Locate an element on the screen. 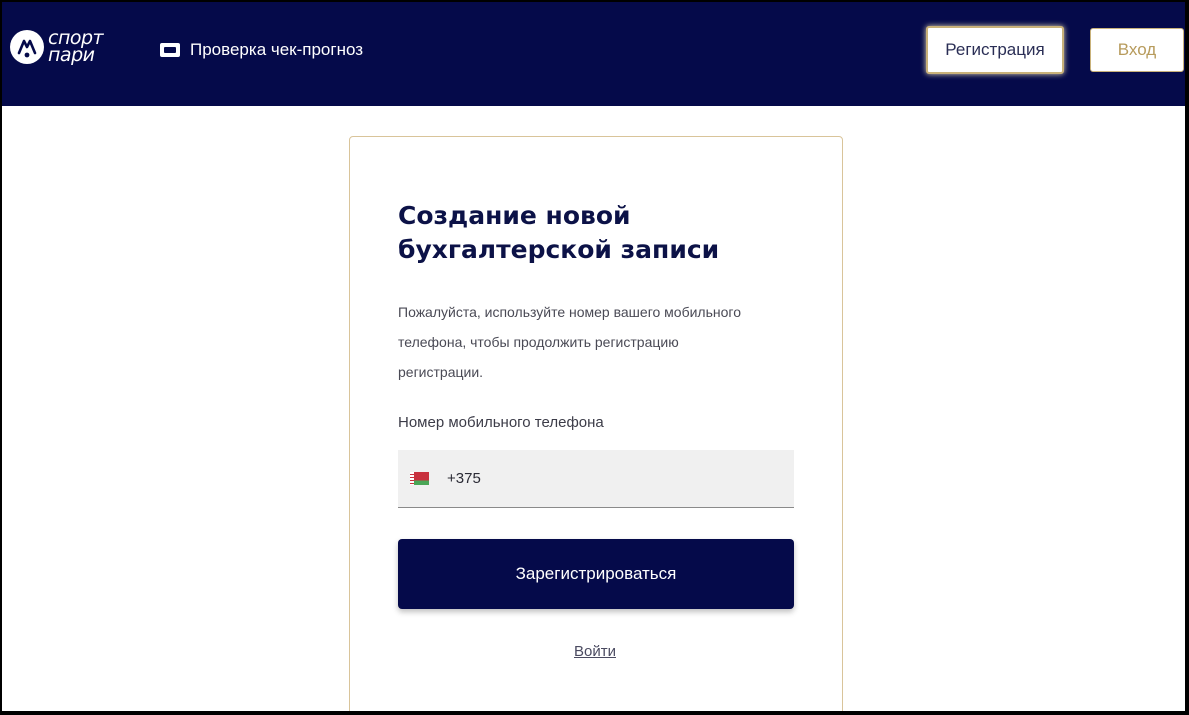 Image resolution: width=1189 pixels, height=715 pixels. phone-field is located at coordinates (596, 479).